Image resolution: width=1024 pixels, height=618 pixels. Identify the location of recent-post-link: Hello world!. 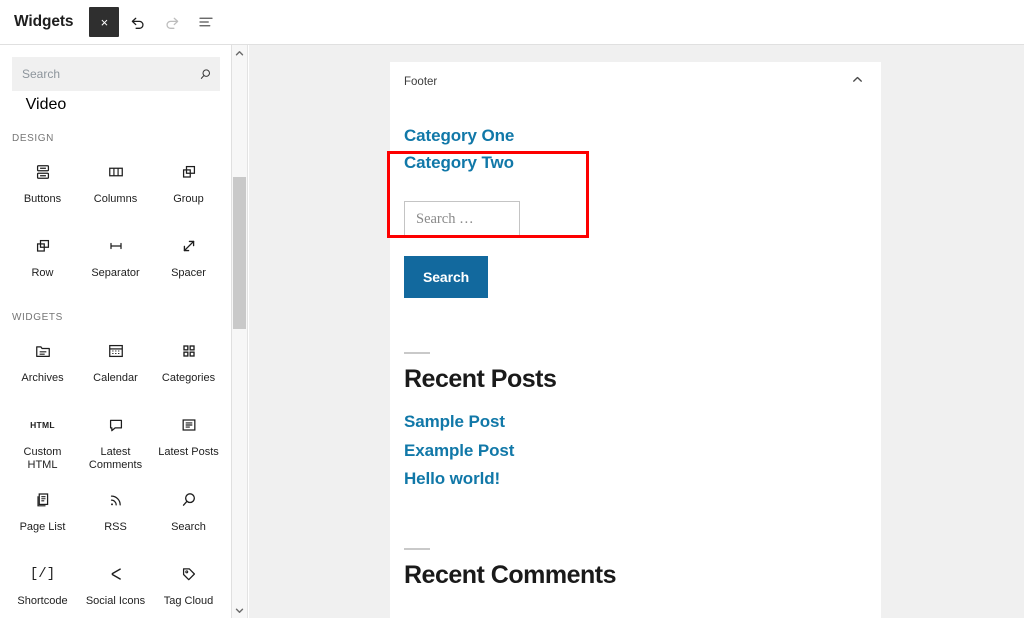
(635, 479).